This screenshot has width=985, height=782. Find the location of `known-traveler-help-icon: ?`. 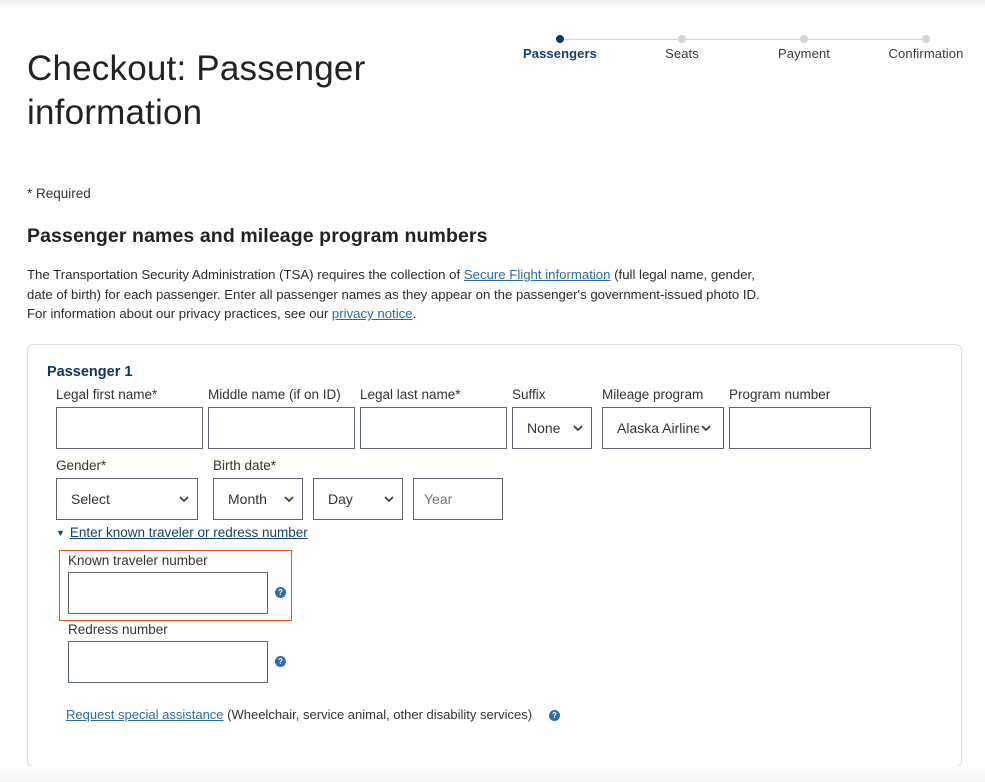

known-traveler-help-icon: ? is located at coordinates (280, 592).